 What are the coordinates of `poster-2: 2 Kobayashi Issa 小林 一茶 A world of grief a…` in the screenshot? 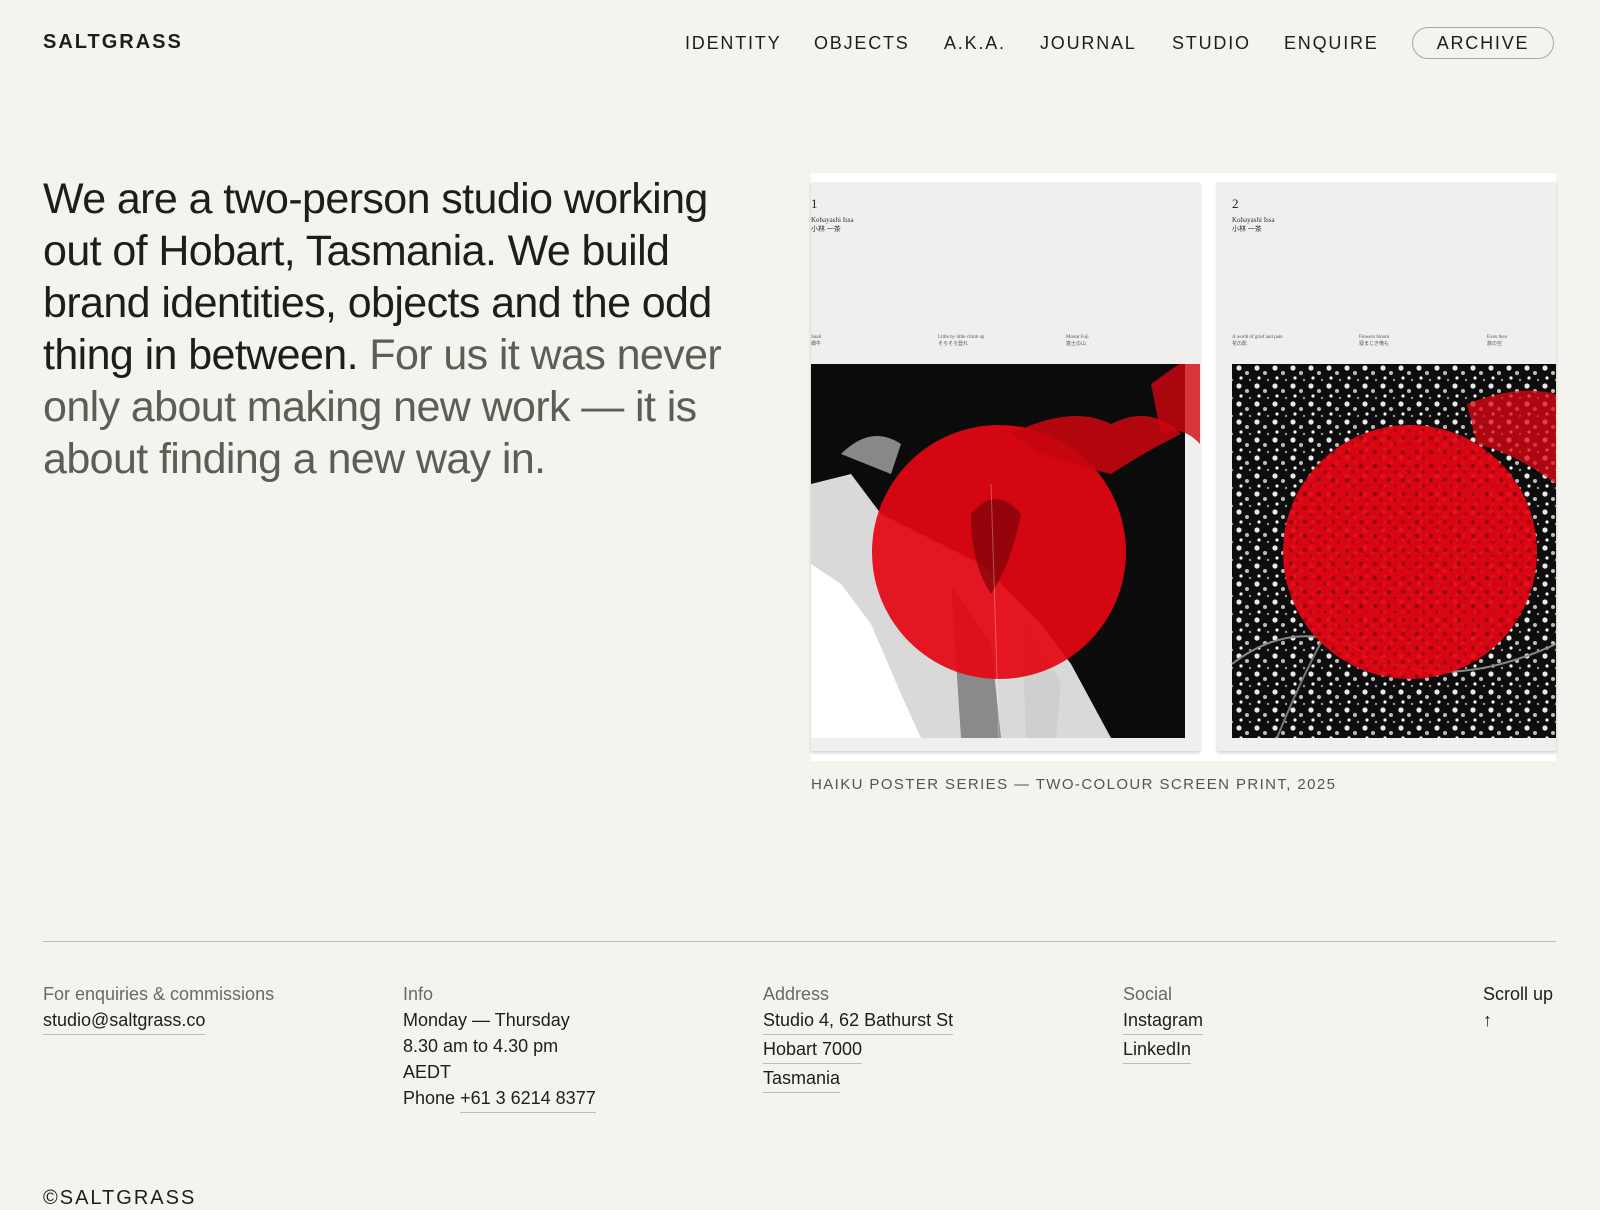 It's located at (1386, 466).